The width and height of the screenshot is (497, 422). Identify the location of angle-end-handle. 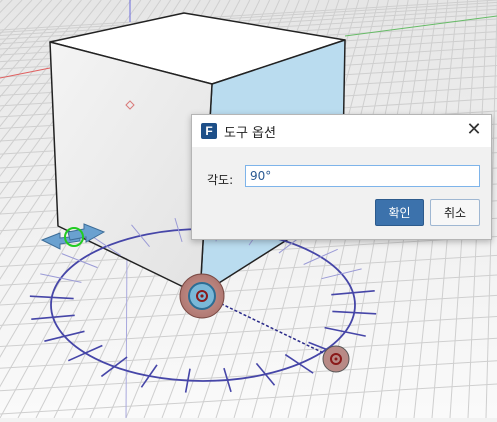
(336, 359).